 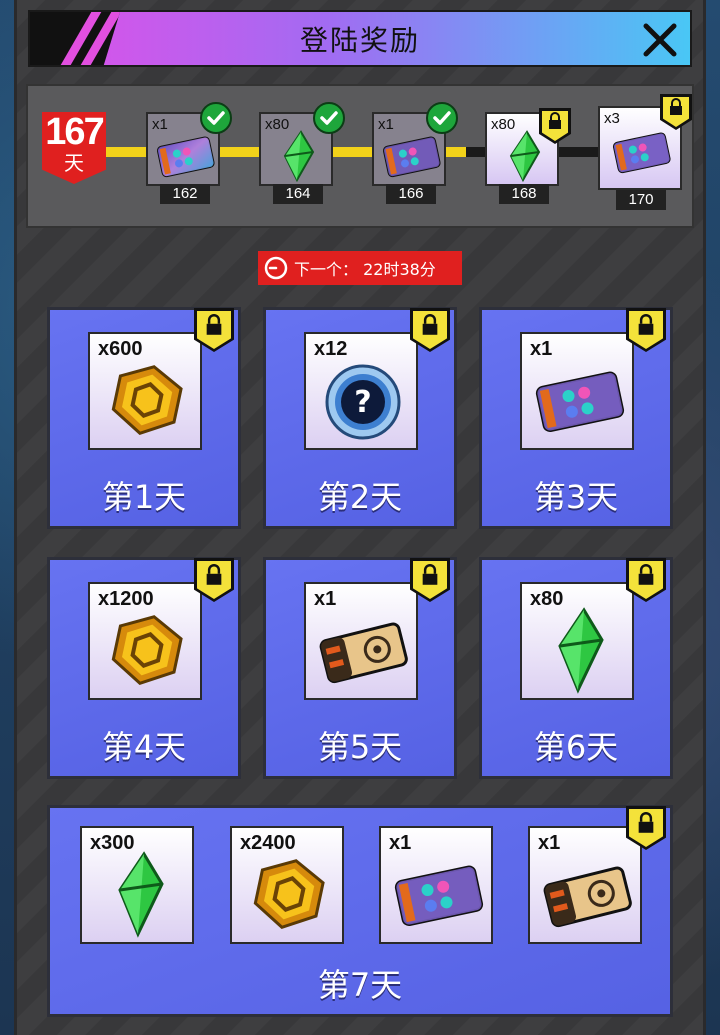 I want to click on milestone-166: x1 166, so click(x=415, y=153).